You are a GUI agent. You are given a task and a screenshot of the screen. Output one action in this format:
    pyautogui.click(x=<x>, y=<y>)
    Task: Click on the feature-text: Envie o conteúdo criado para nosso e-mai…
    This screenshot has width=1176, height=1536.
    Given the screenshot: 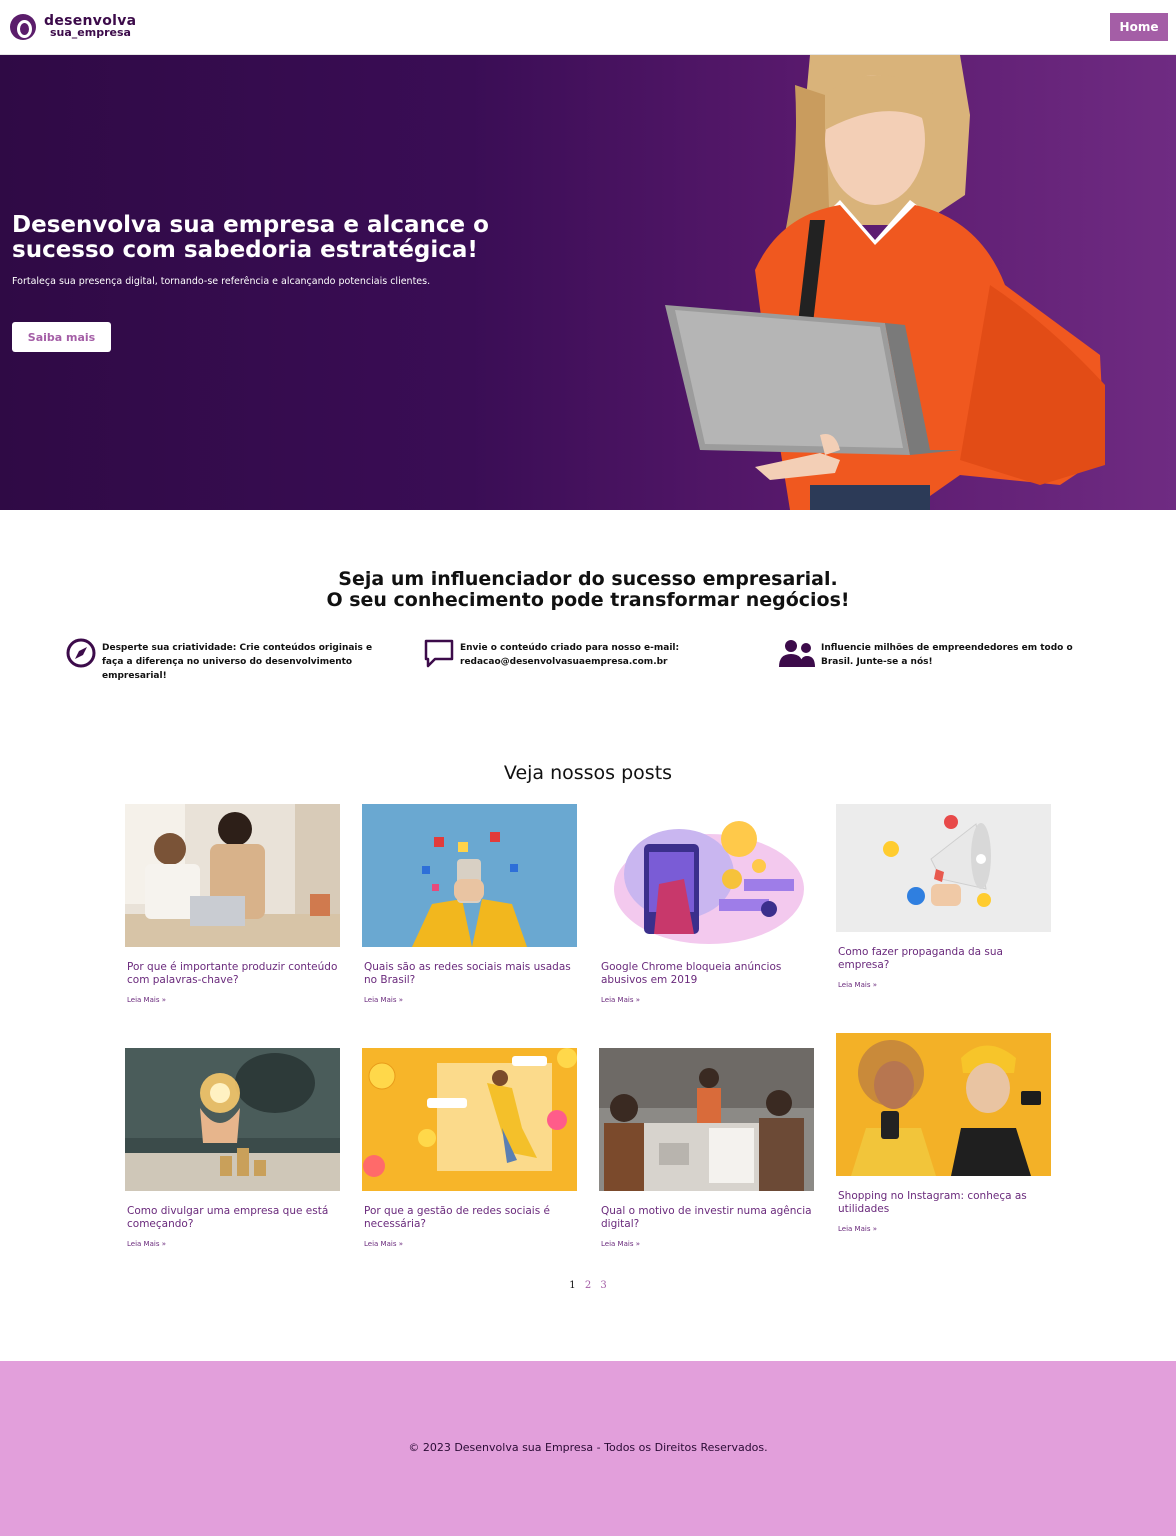 What is the action you would take?
    pyautogui.click(x=570, y=655)
    